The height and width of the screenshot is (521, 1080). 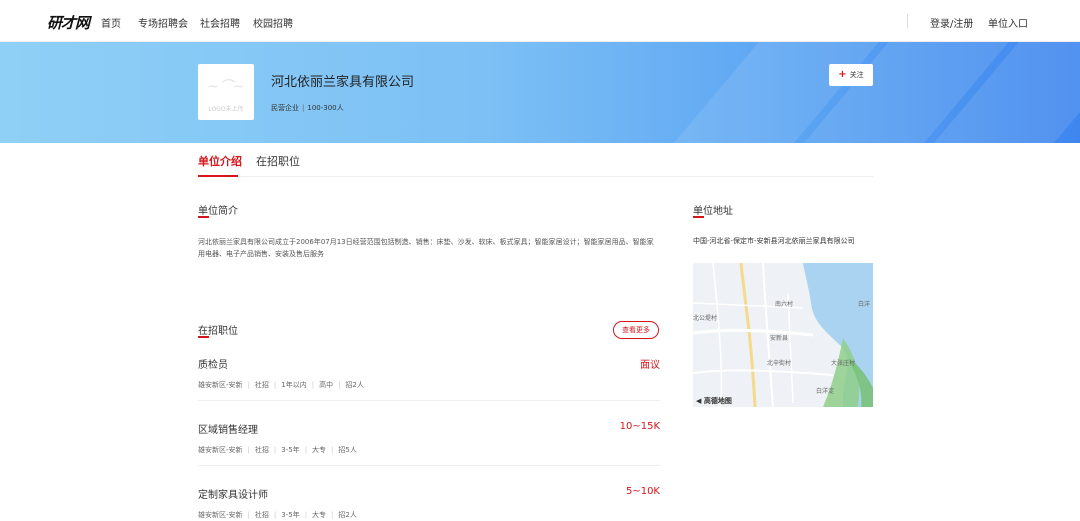 I want to click on positions-title-mark, so click(x=203, y=337).